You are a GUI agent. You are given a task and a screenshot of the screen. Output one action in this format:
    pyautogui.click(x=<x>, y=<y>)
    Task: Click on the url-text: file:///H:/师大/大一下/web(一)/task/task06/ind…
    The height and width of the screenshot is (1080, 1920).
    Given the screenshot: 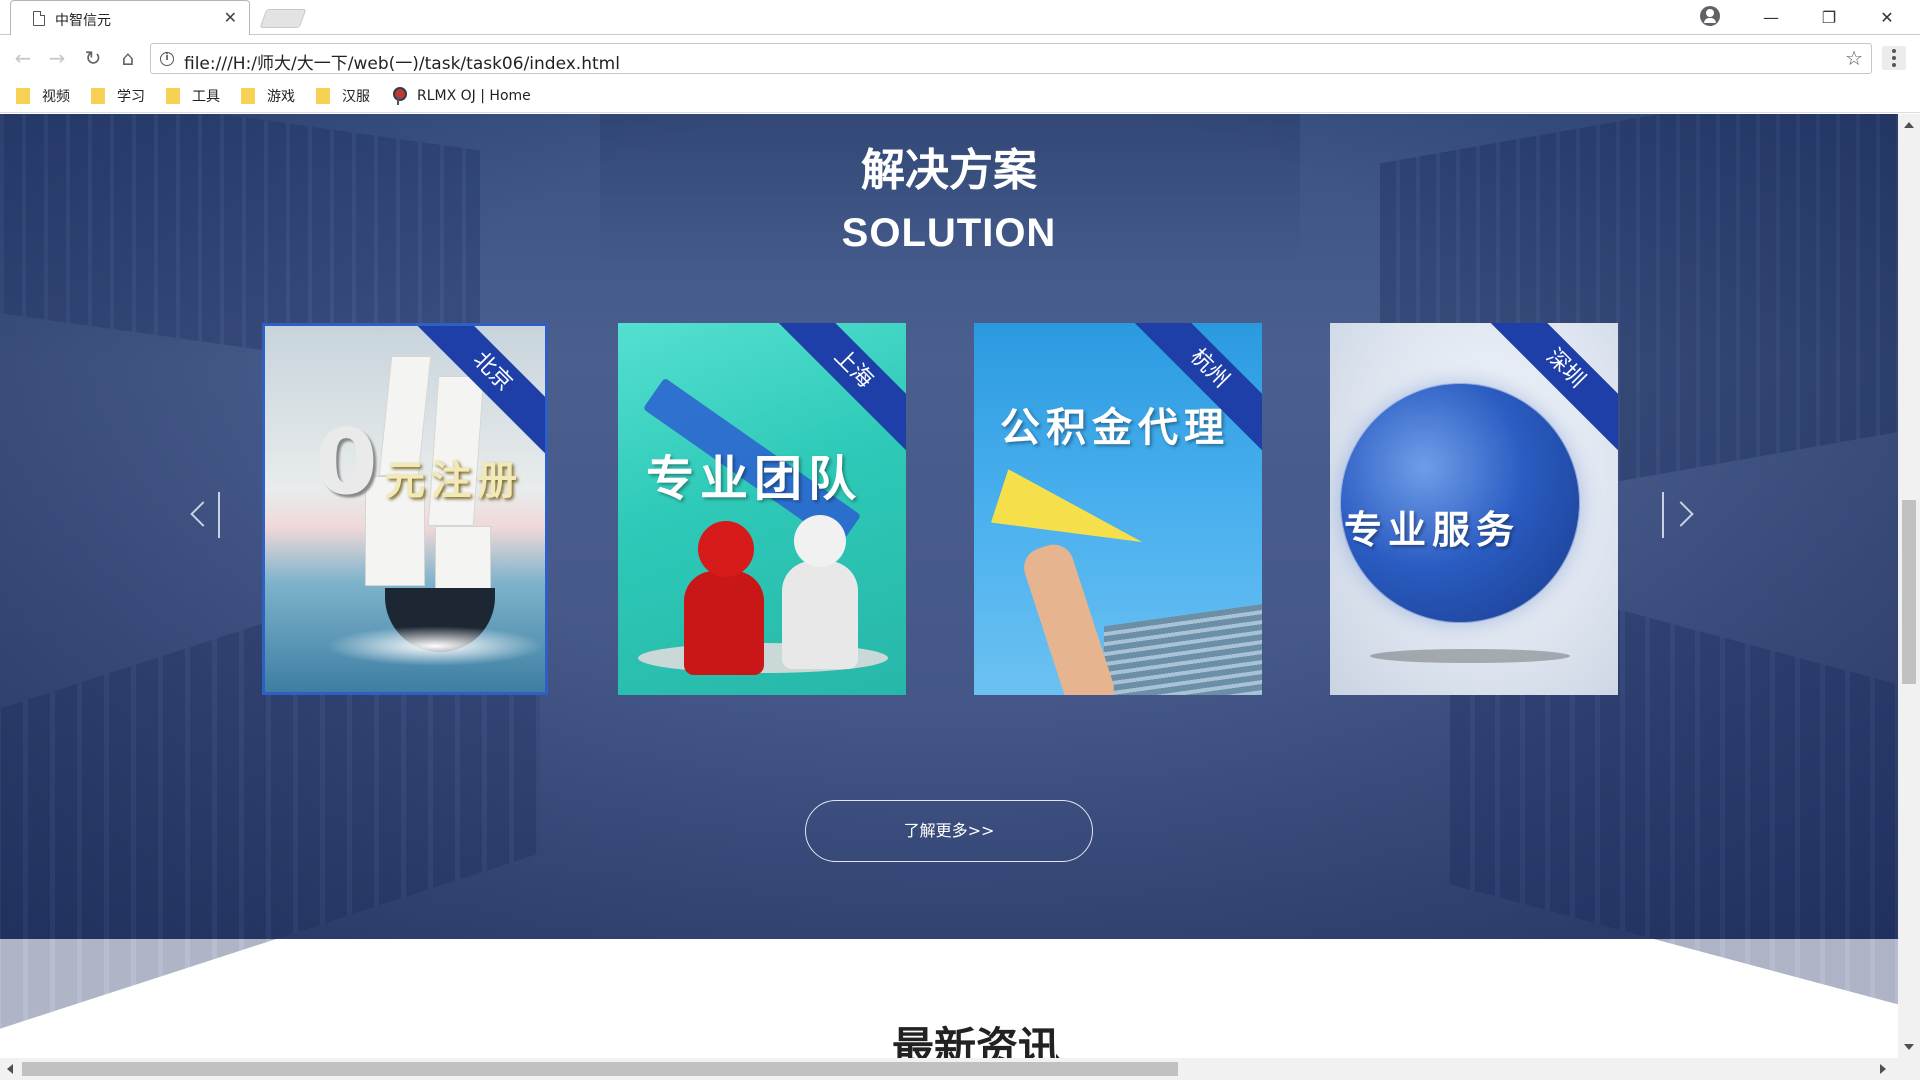 What is the action you would take?
    pyautogui.click(x=402, y=61)
    